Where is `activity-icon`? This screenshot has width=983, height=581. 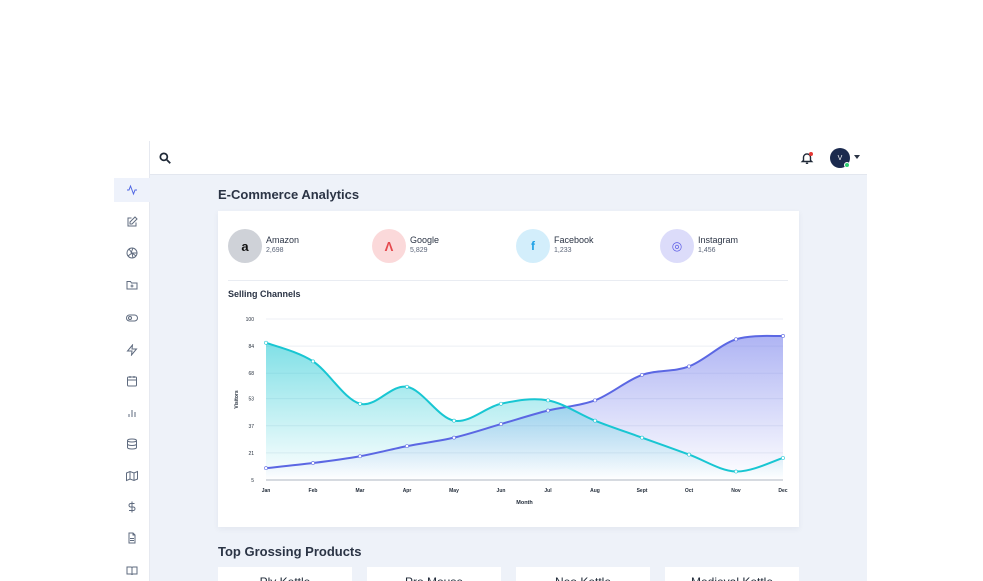
activity-icon is located at coordinates (132, 190).